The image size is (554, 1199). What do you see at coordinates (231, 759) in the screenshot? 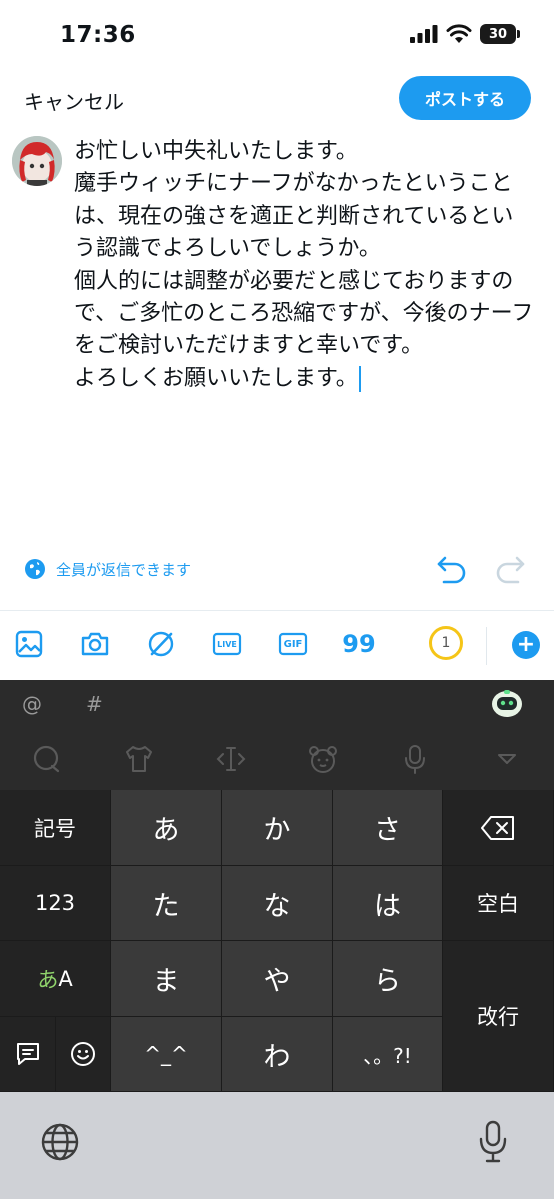
I see `cursor-move-icon` at bounding box center [231, 759].